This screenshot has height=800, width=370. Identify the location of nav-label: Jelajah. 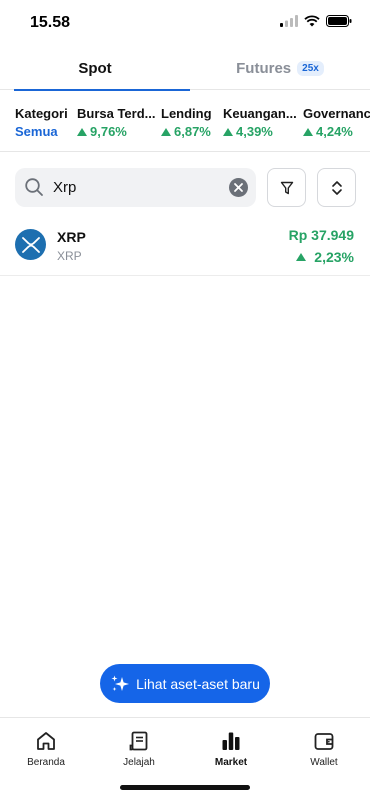
(139, 762).